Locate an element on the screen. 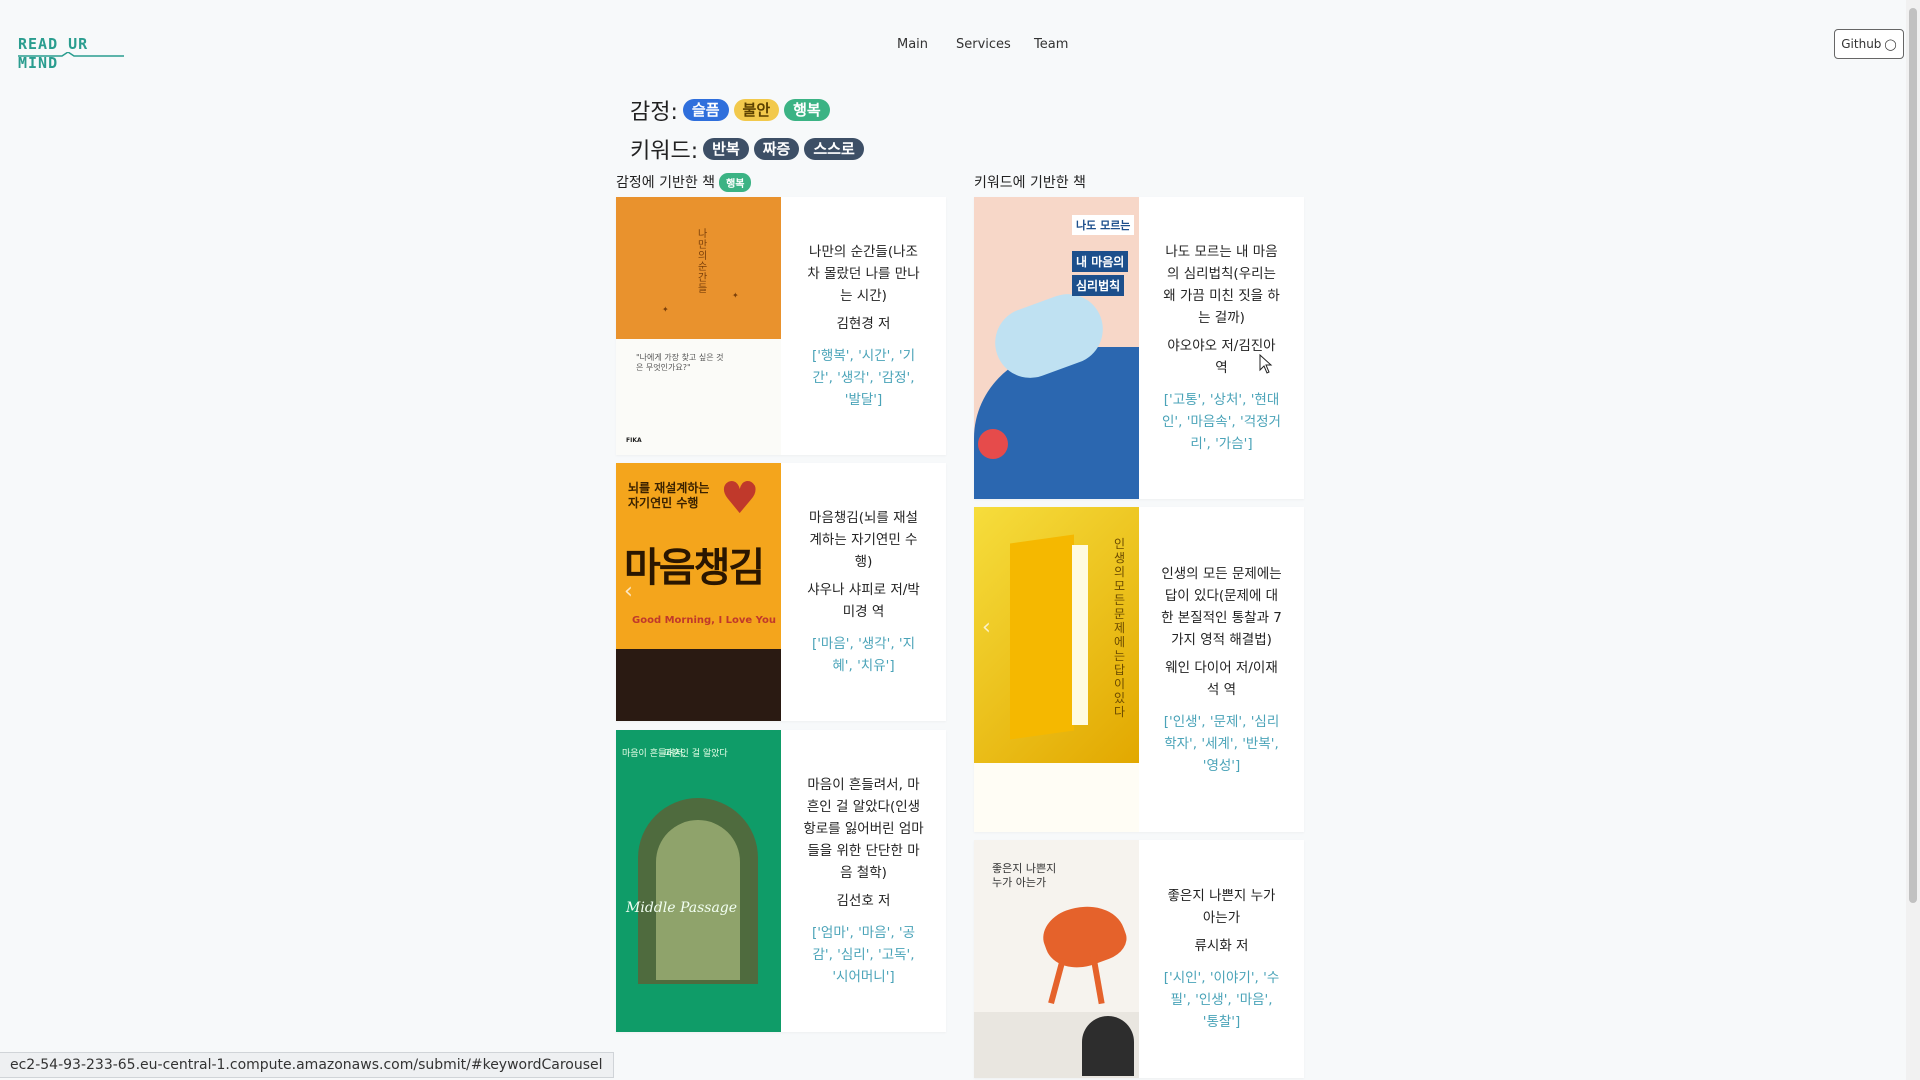 Image resolution: width=1920 pixels, height=1080 pixels. cover-title: 인생의 모든 문제에는 답이 있다 is located at coordinates (1120, 628).